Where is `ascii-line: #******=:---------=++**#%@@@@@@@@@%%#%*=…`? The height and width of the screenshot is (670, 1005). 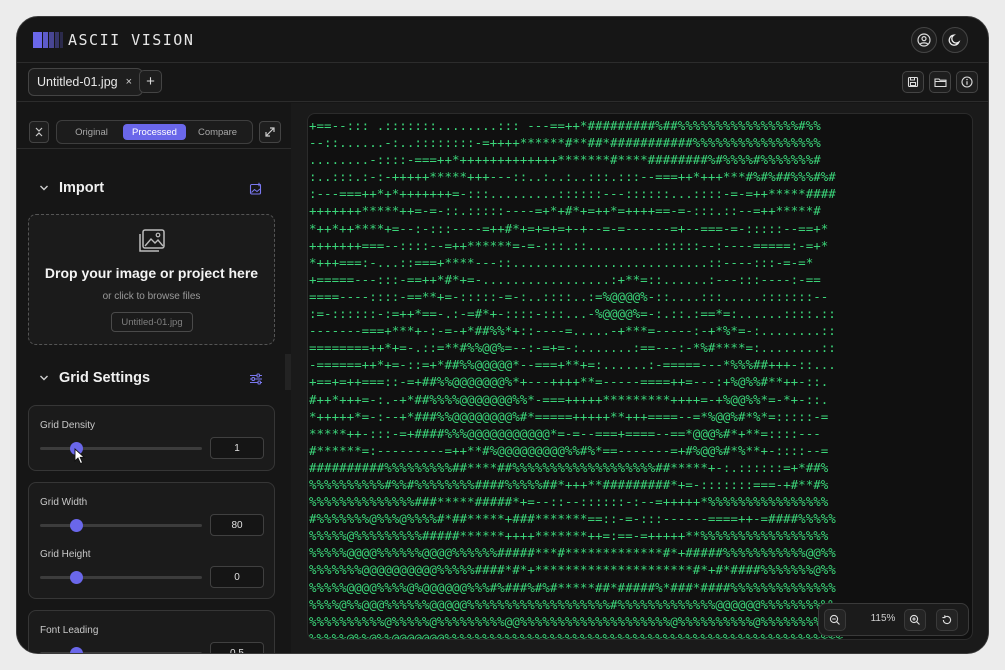
ascii-line: #******=:---------=++**#%@@@@@@@@@%%#%*=… is located at coordinates (569, 450).